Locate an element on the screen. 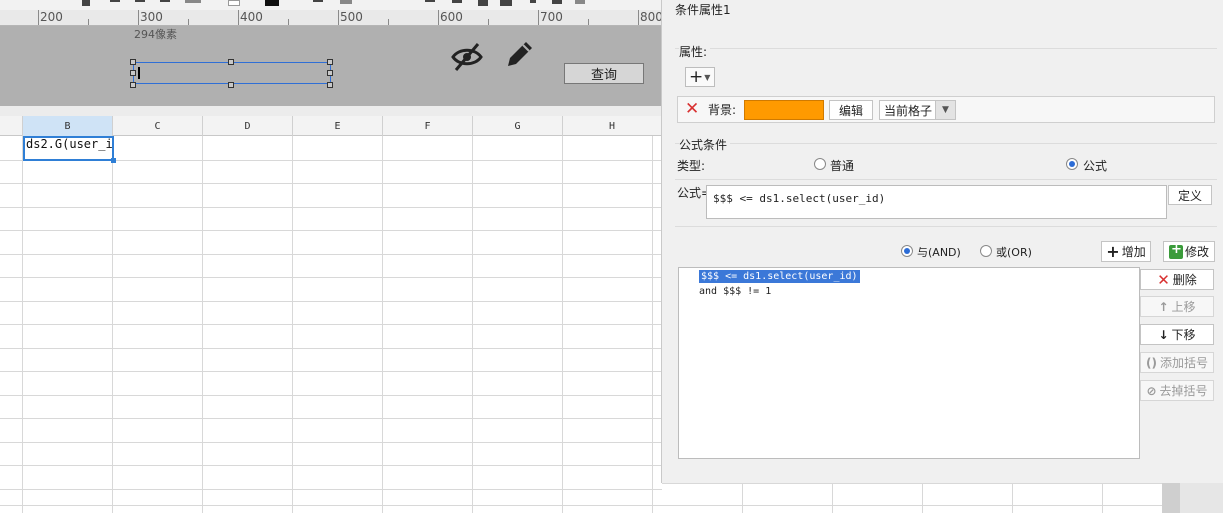 The height and width of the screenshot is (513, 1223). text-caret is located at coordinates (139, 73).